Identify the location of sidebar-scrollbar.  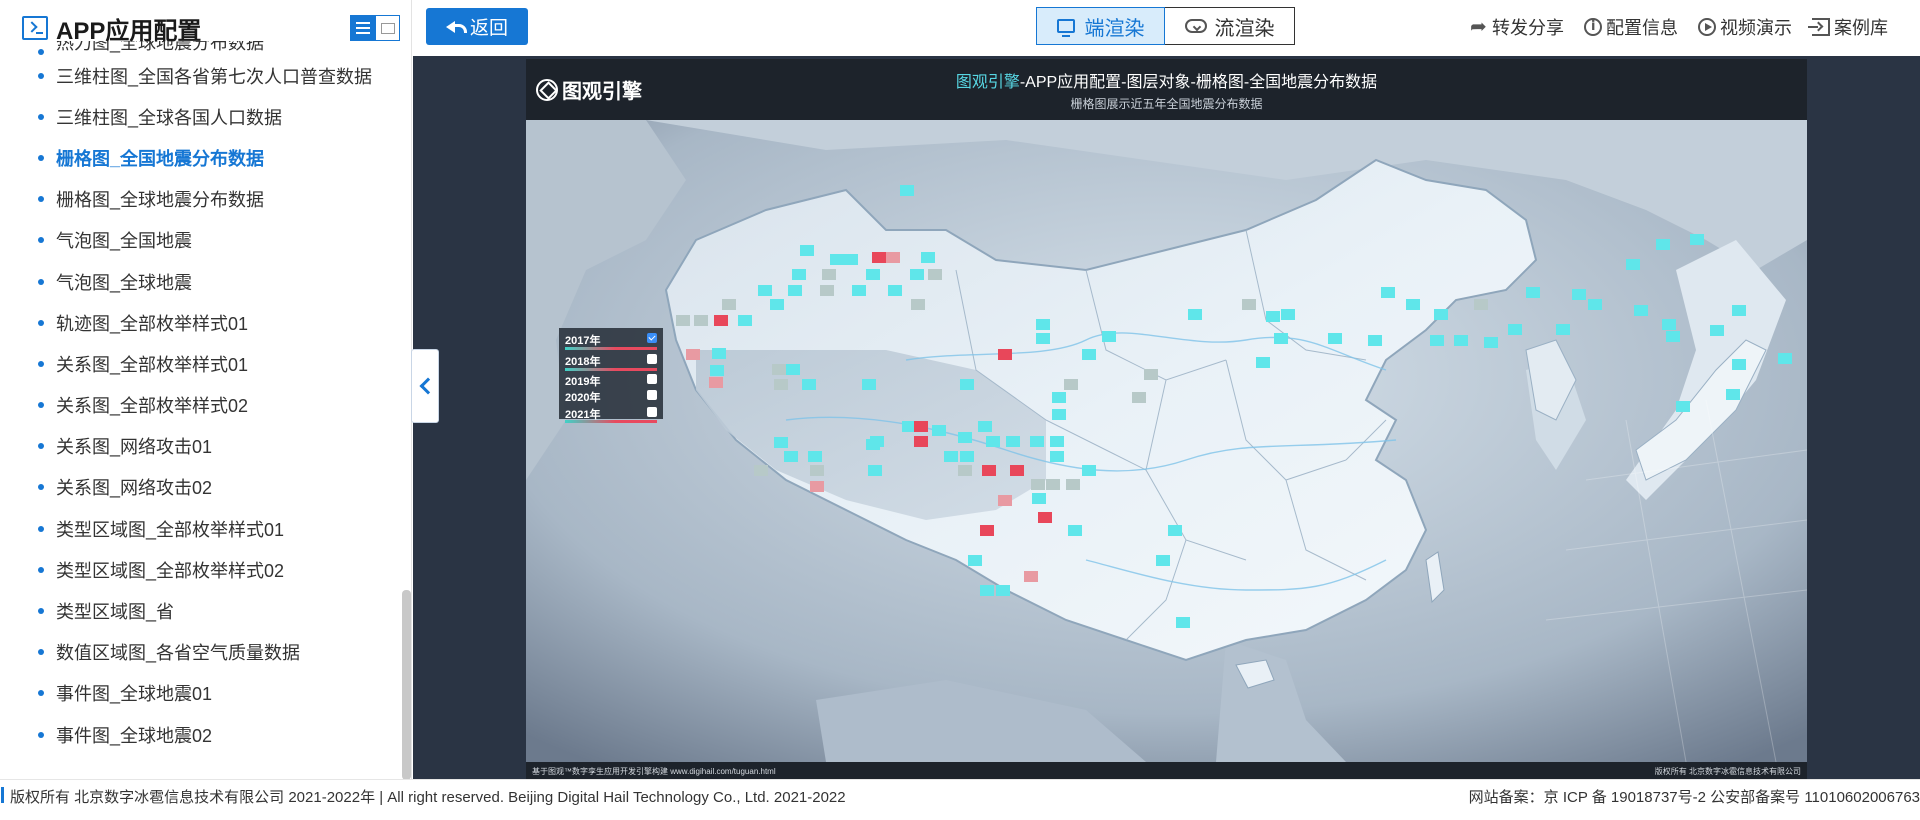
(406, 684).